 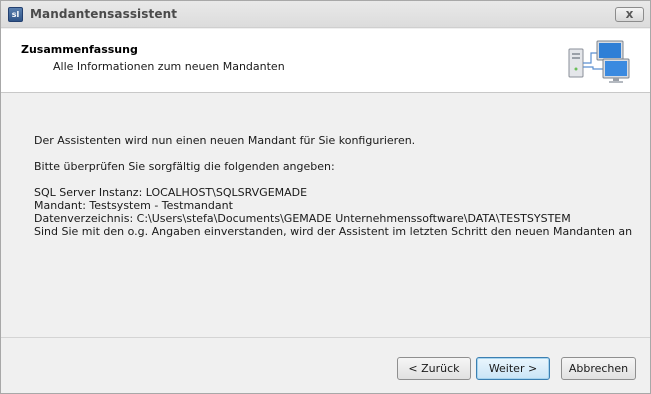 I want to click on app-icon: sl, so click(x=15, y=14).